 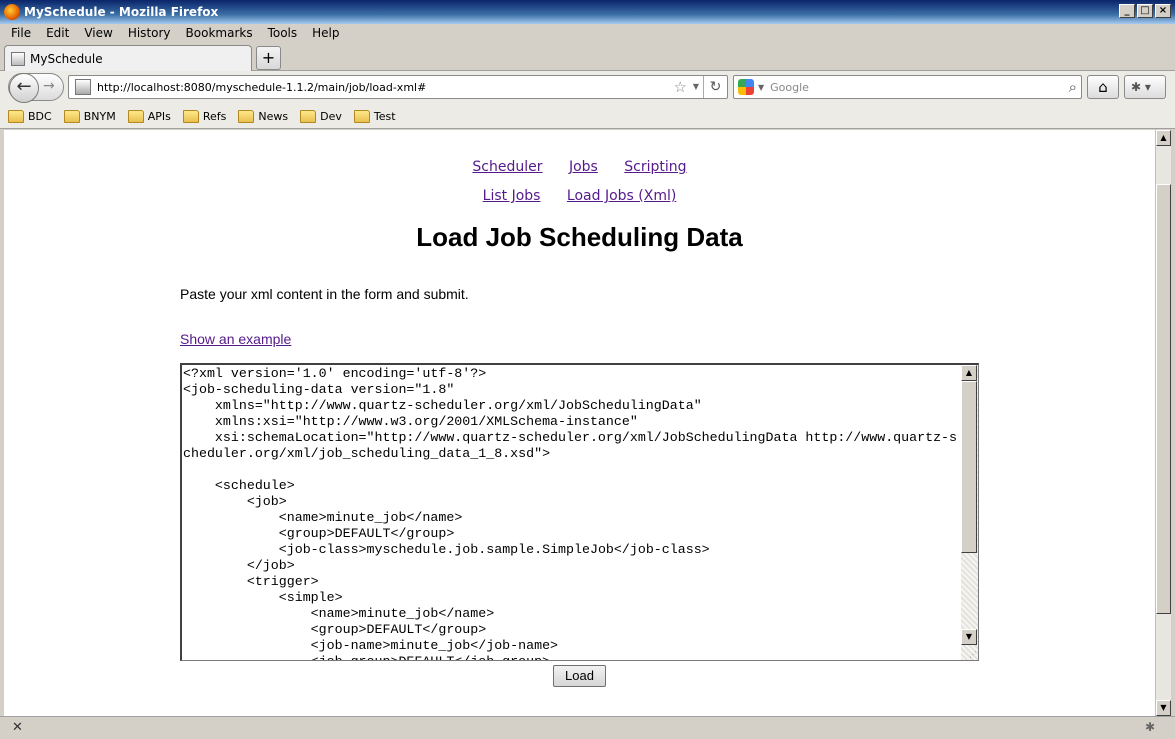 I want to click on firefox-logo-icon, so click(x=12, y=12).